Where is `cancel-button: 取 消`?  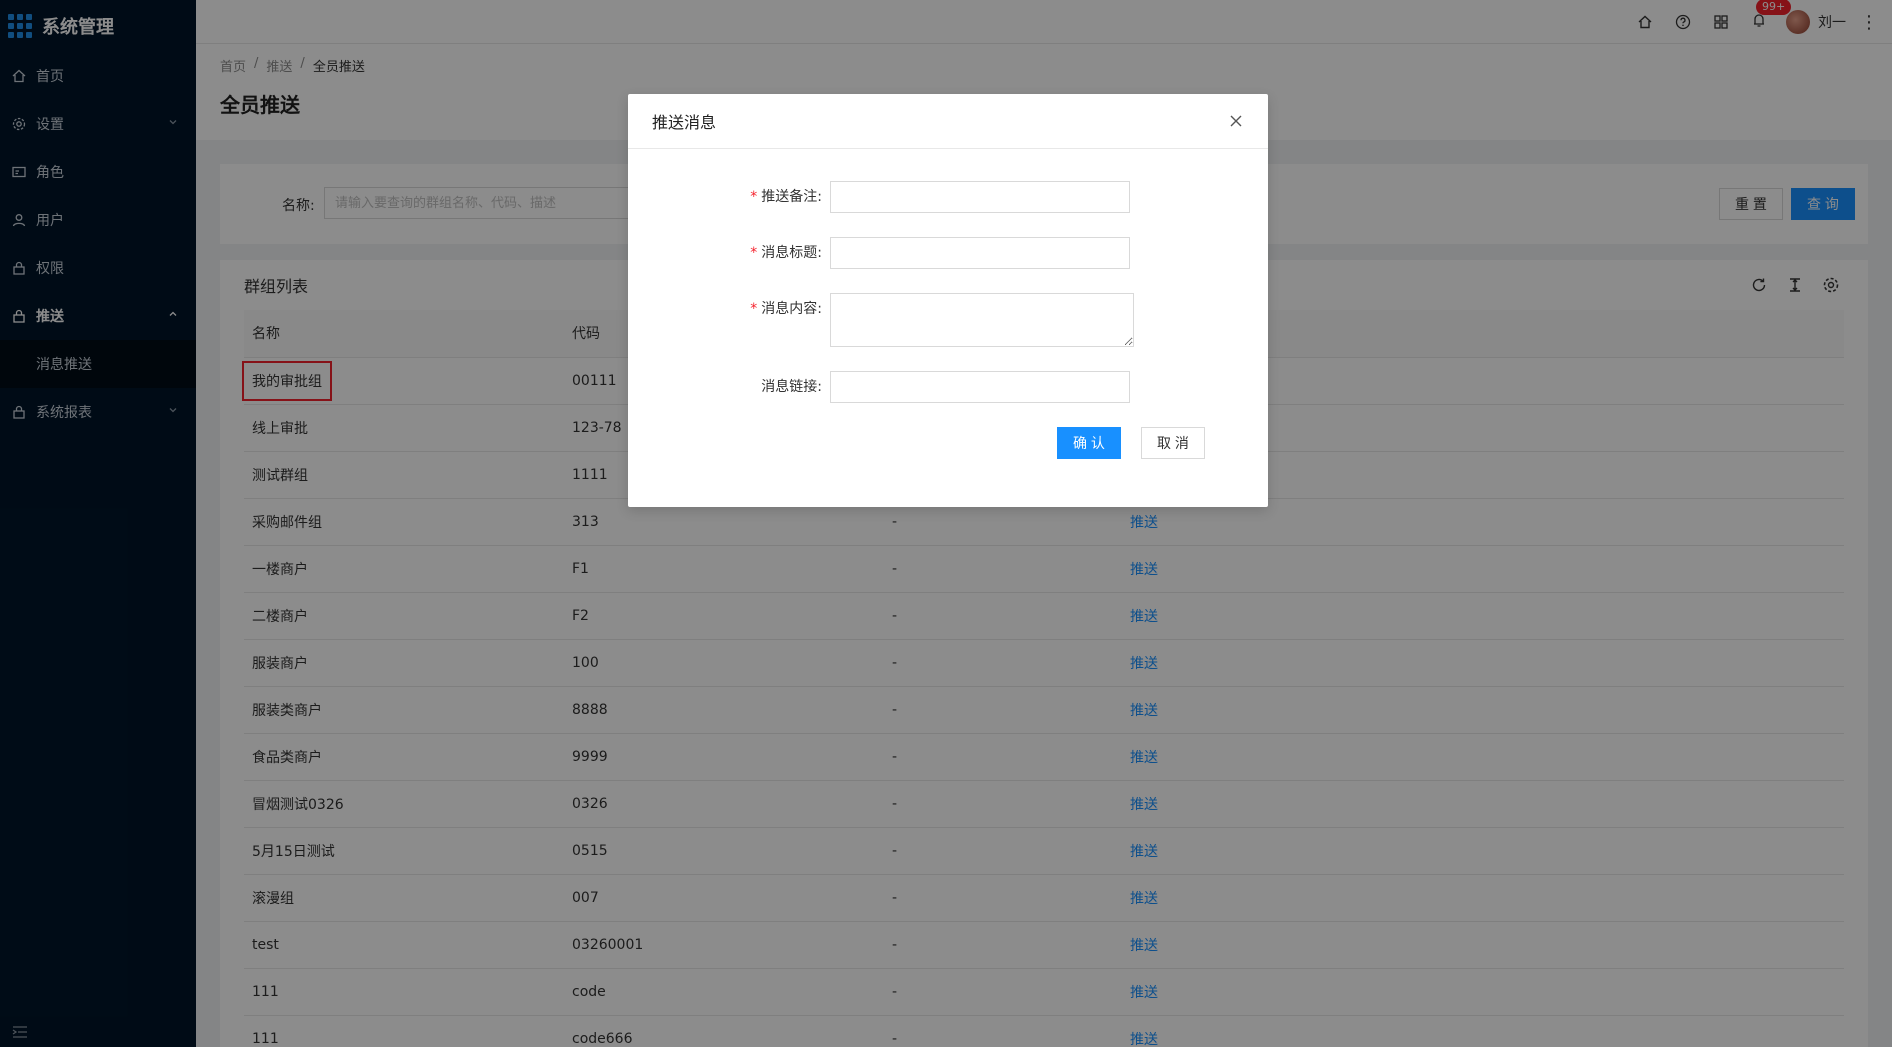
cancel-button: 取 消 is located at coordinates (1173, 443).